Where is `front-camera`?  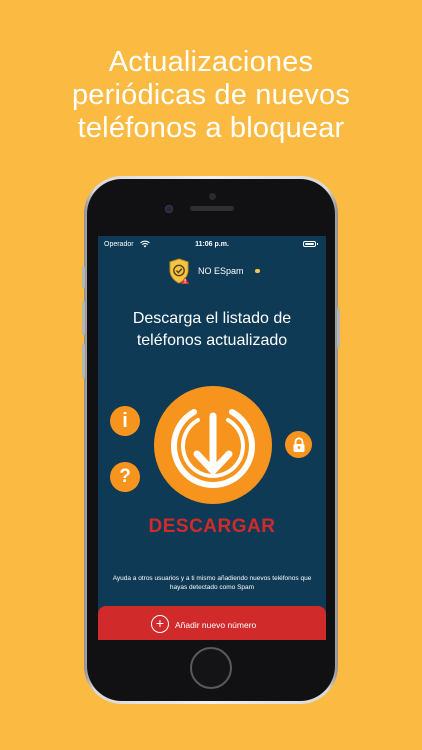 front-camera is located at coordinates (169, 209).